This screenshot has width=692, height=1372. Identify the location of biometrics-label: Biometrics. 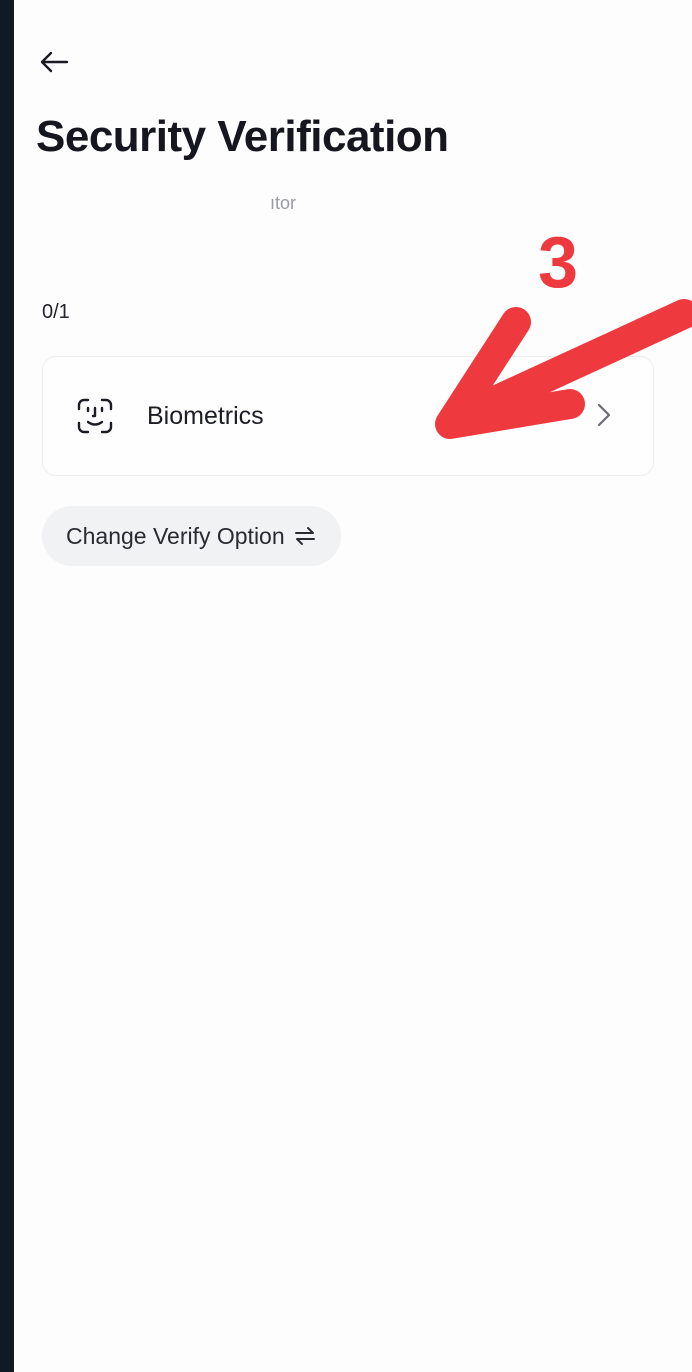
(205, 415).